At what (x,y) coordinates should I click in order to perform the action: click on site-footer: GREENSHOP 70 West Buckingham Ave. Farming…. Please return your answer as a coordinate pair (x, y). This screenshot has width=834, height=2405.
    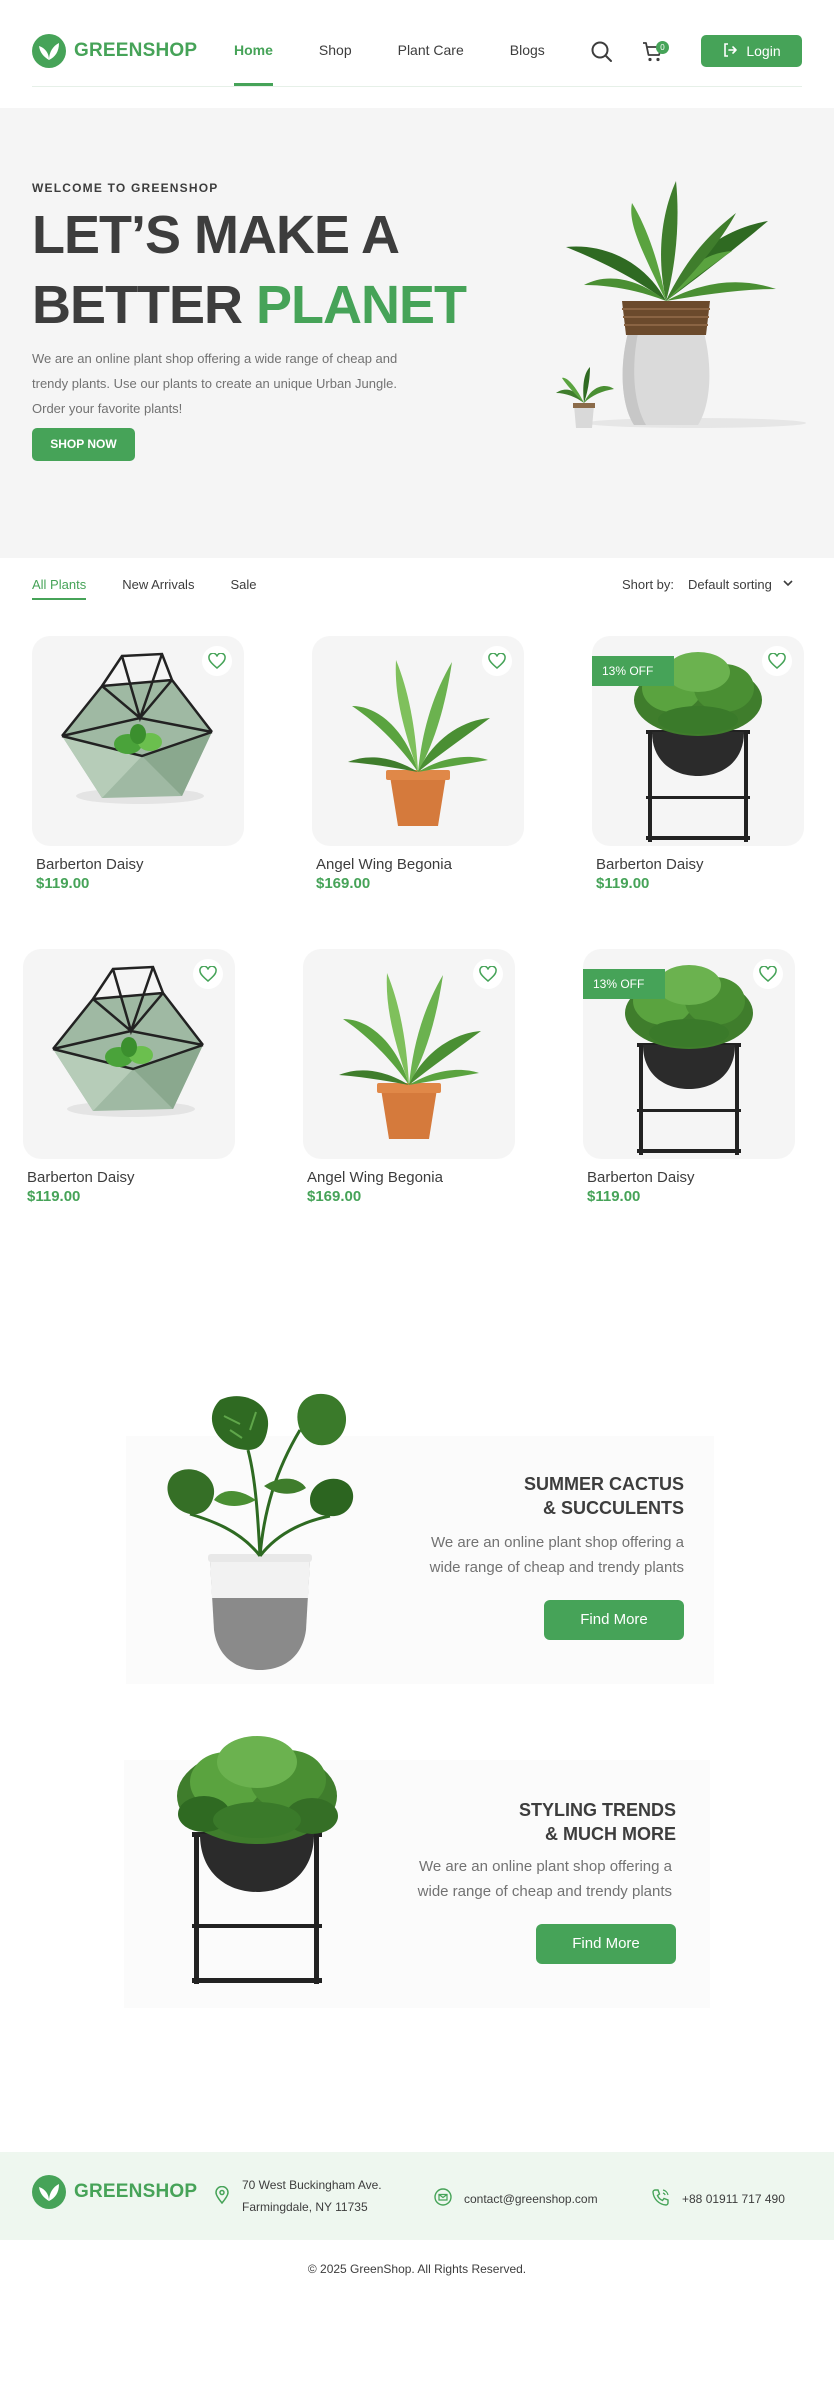
    Looking at the image, I should click on (417, 2196).